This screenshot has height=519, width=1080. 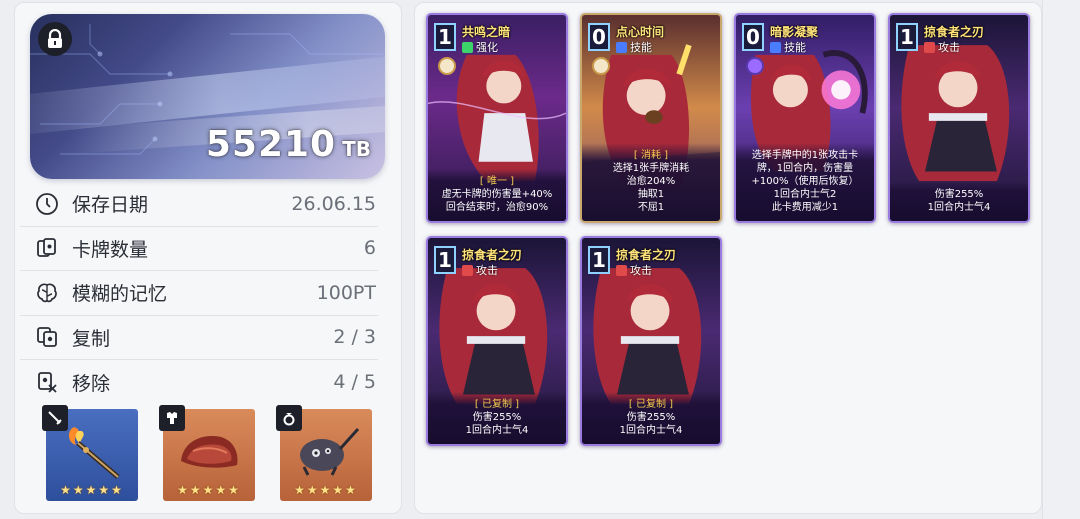 I want to click on stat-label: 保存日期, so click(x=110, y=205).